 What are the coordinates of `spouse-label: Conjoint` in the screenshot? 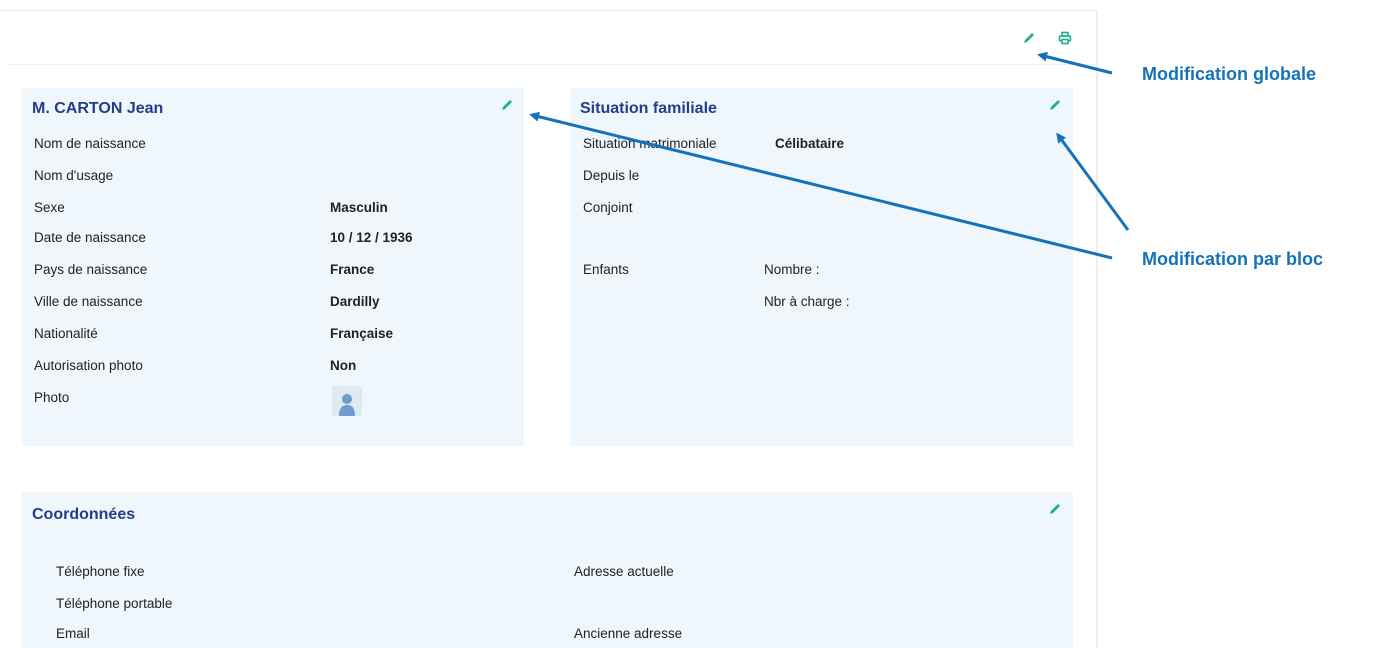 It's located at (608, 207).